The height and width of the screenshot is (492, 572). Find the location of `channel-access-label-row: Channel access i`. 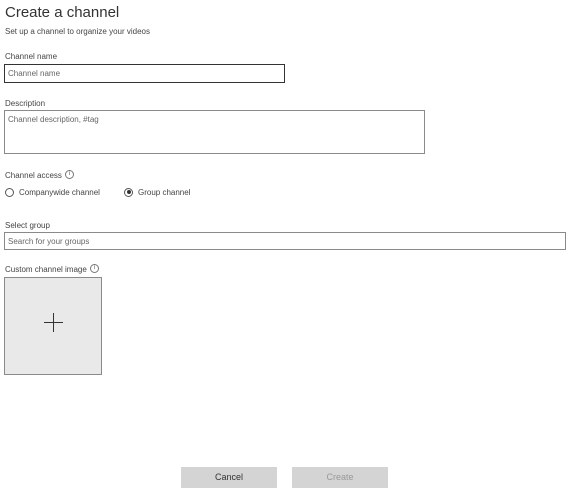

channel-access-label-row: Channel access i is located at coordinates (39, 175).